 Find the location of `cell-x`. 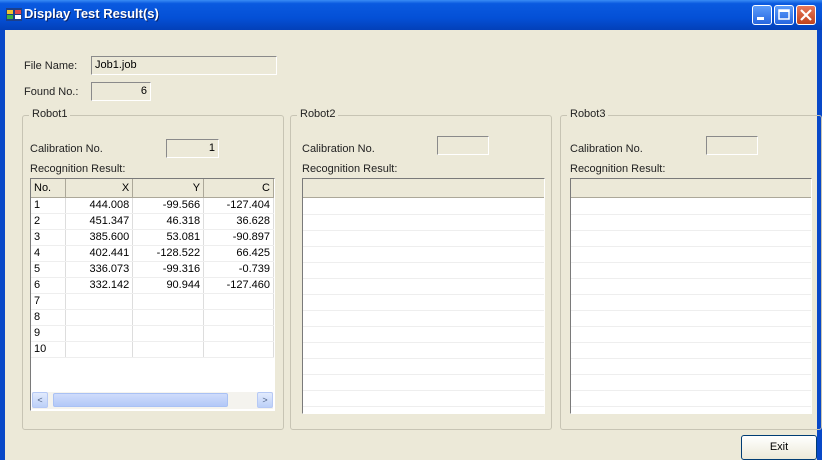

cell-x is located at coordinates (99, 317).